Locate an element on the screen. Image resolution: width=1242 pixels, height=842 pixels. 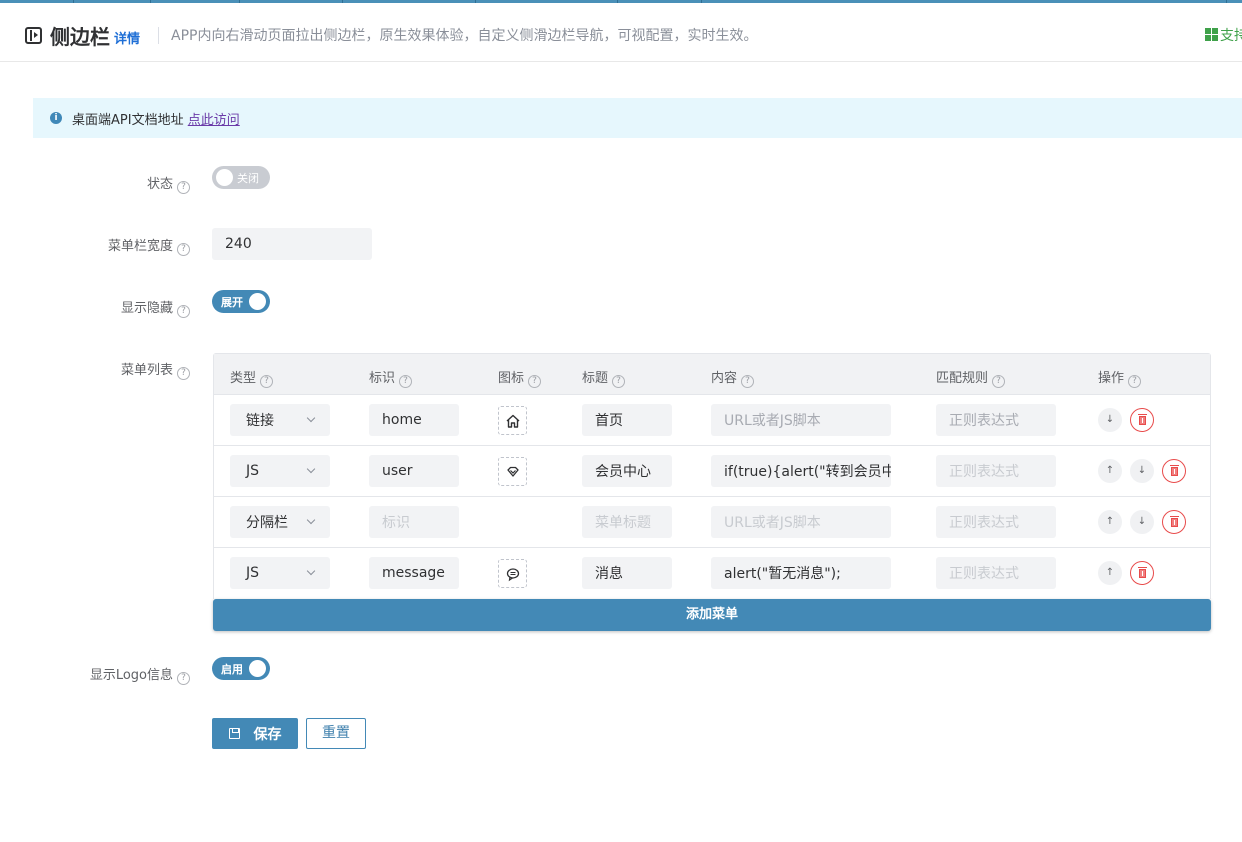
column-label: 操作 is located at coordinates (1111, 378).